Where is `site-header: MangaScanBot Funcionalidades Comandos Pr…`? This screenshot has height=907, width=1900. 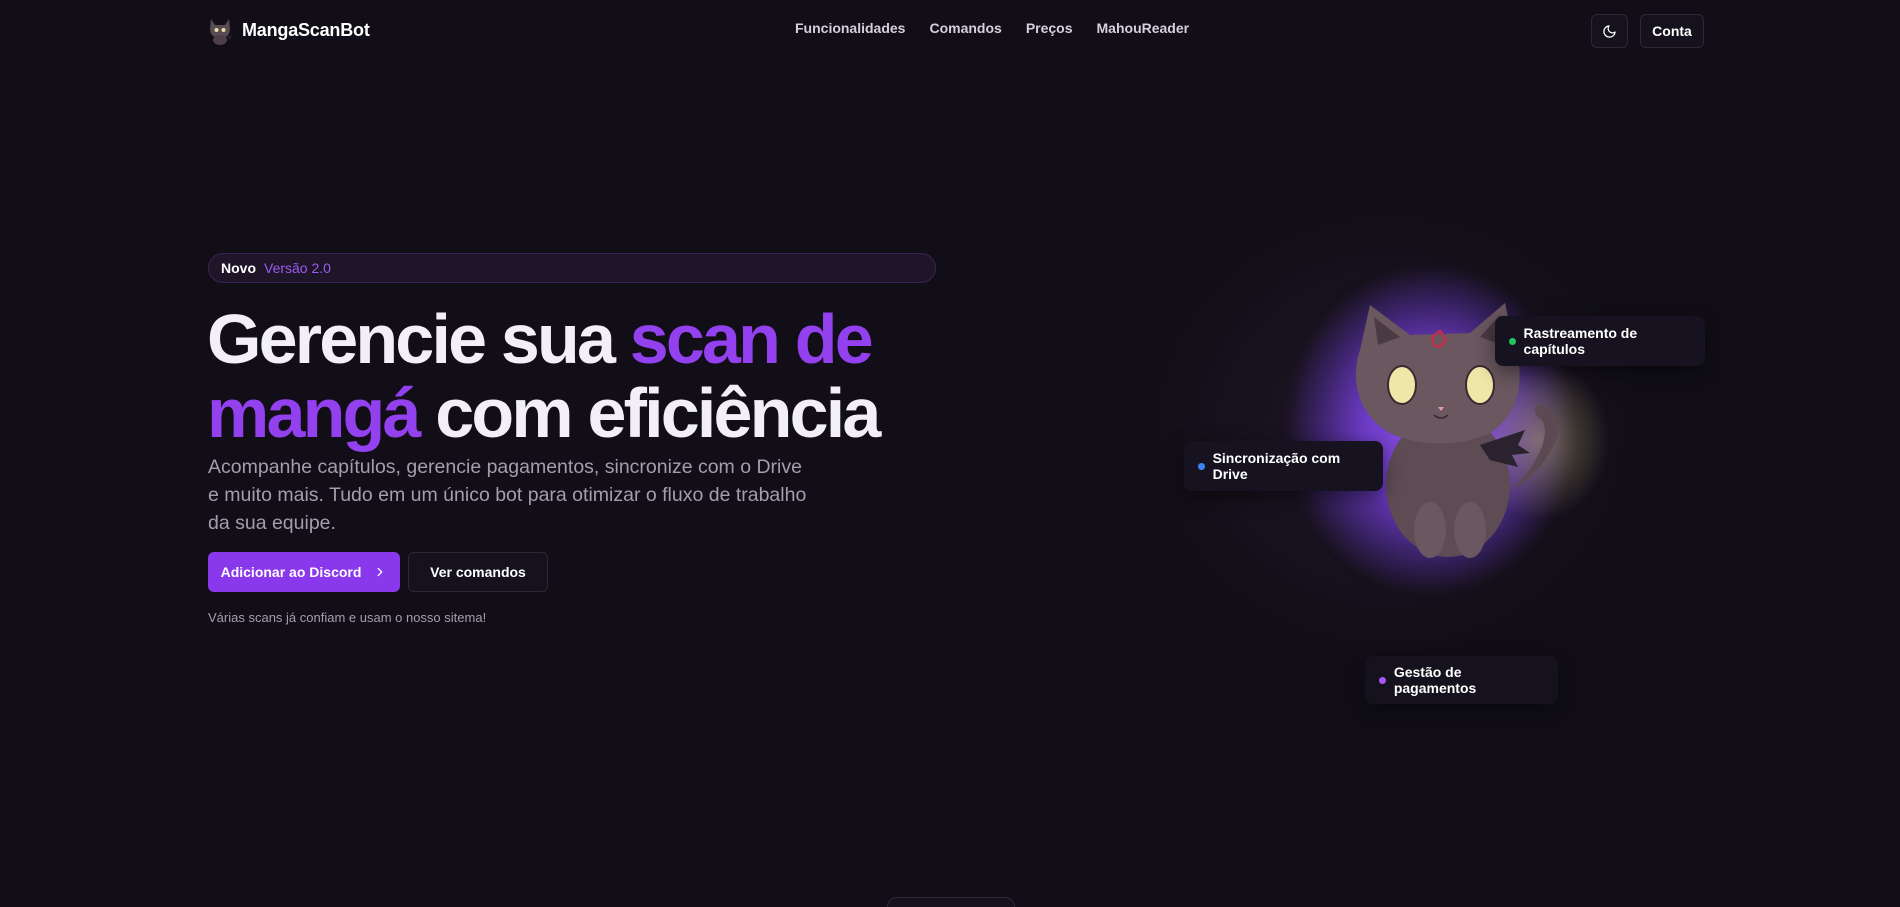 site-header: MangaScanBot Funcionalidades Comandos Pr… is located at coordinates (950, 30).